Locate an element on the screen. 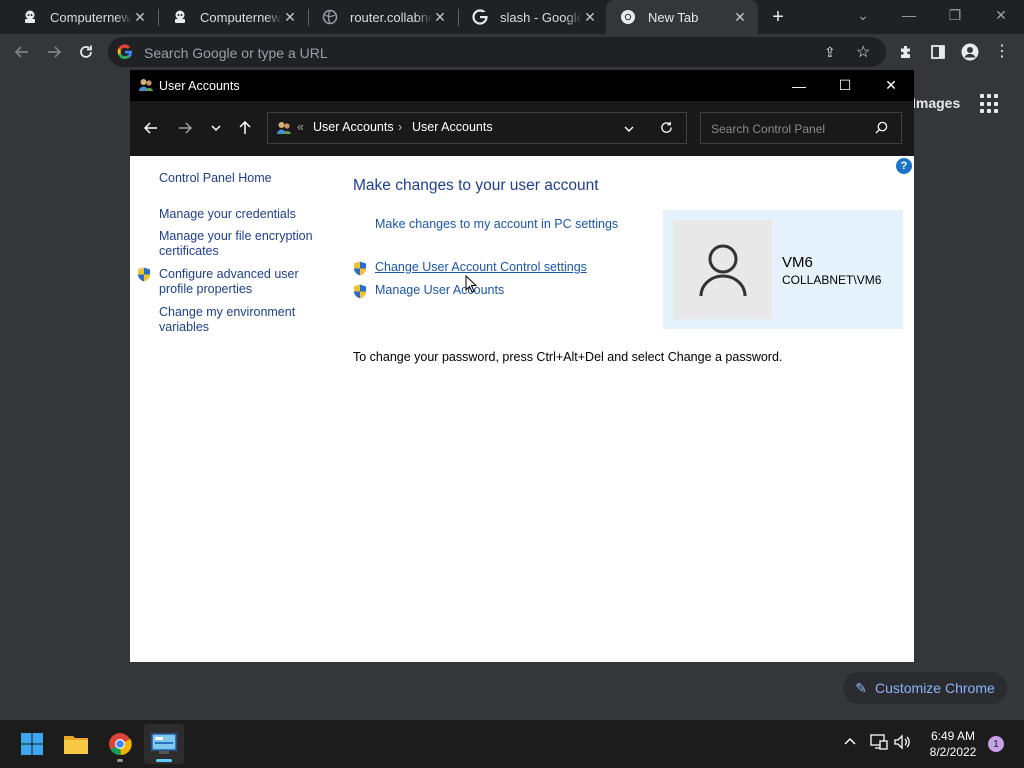 The height and width of the screenshot is (768, 1024). refresh-button is located at coordinates (666, 129).